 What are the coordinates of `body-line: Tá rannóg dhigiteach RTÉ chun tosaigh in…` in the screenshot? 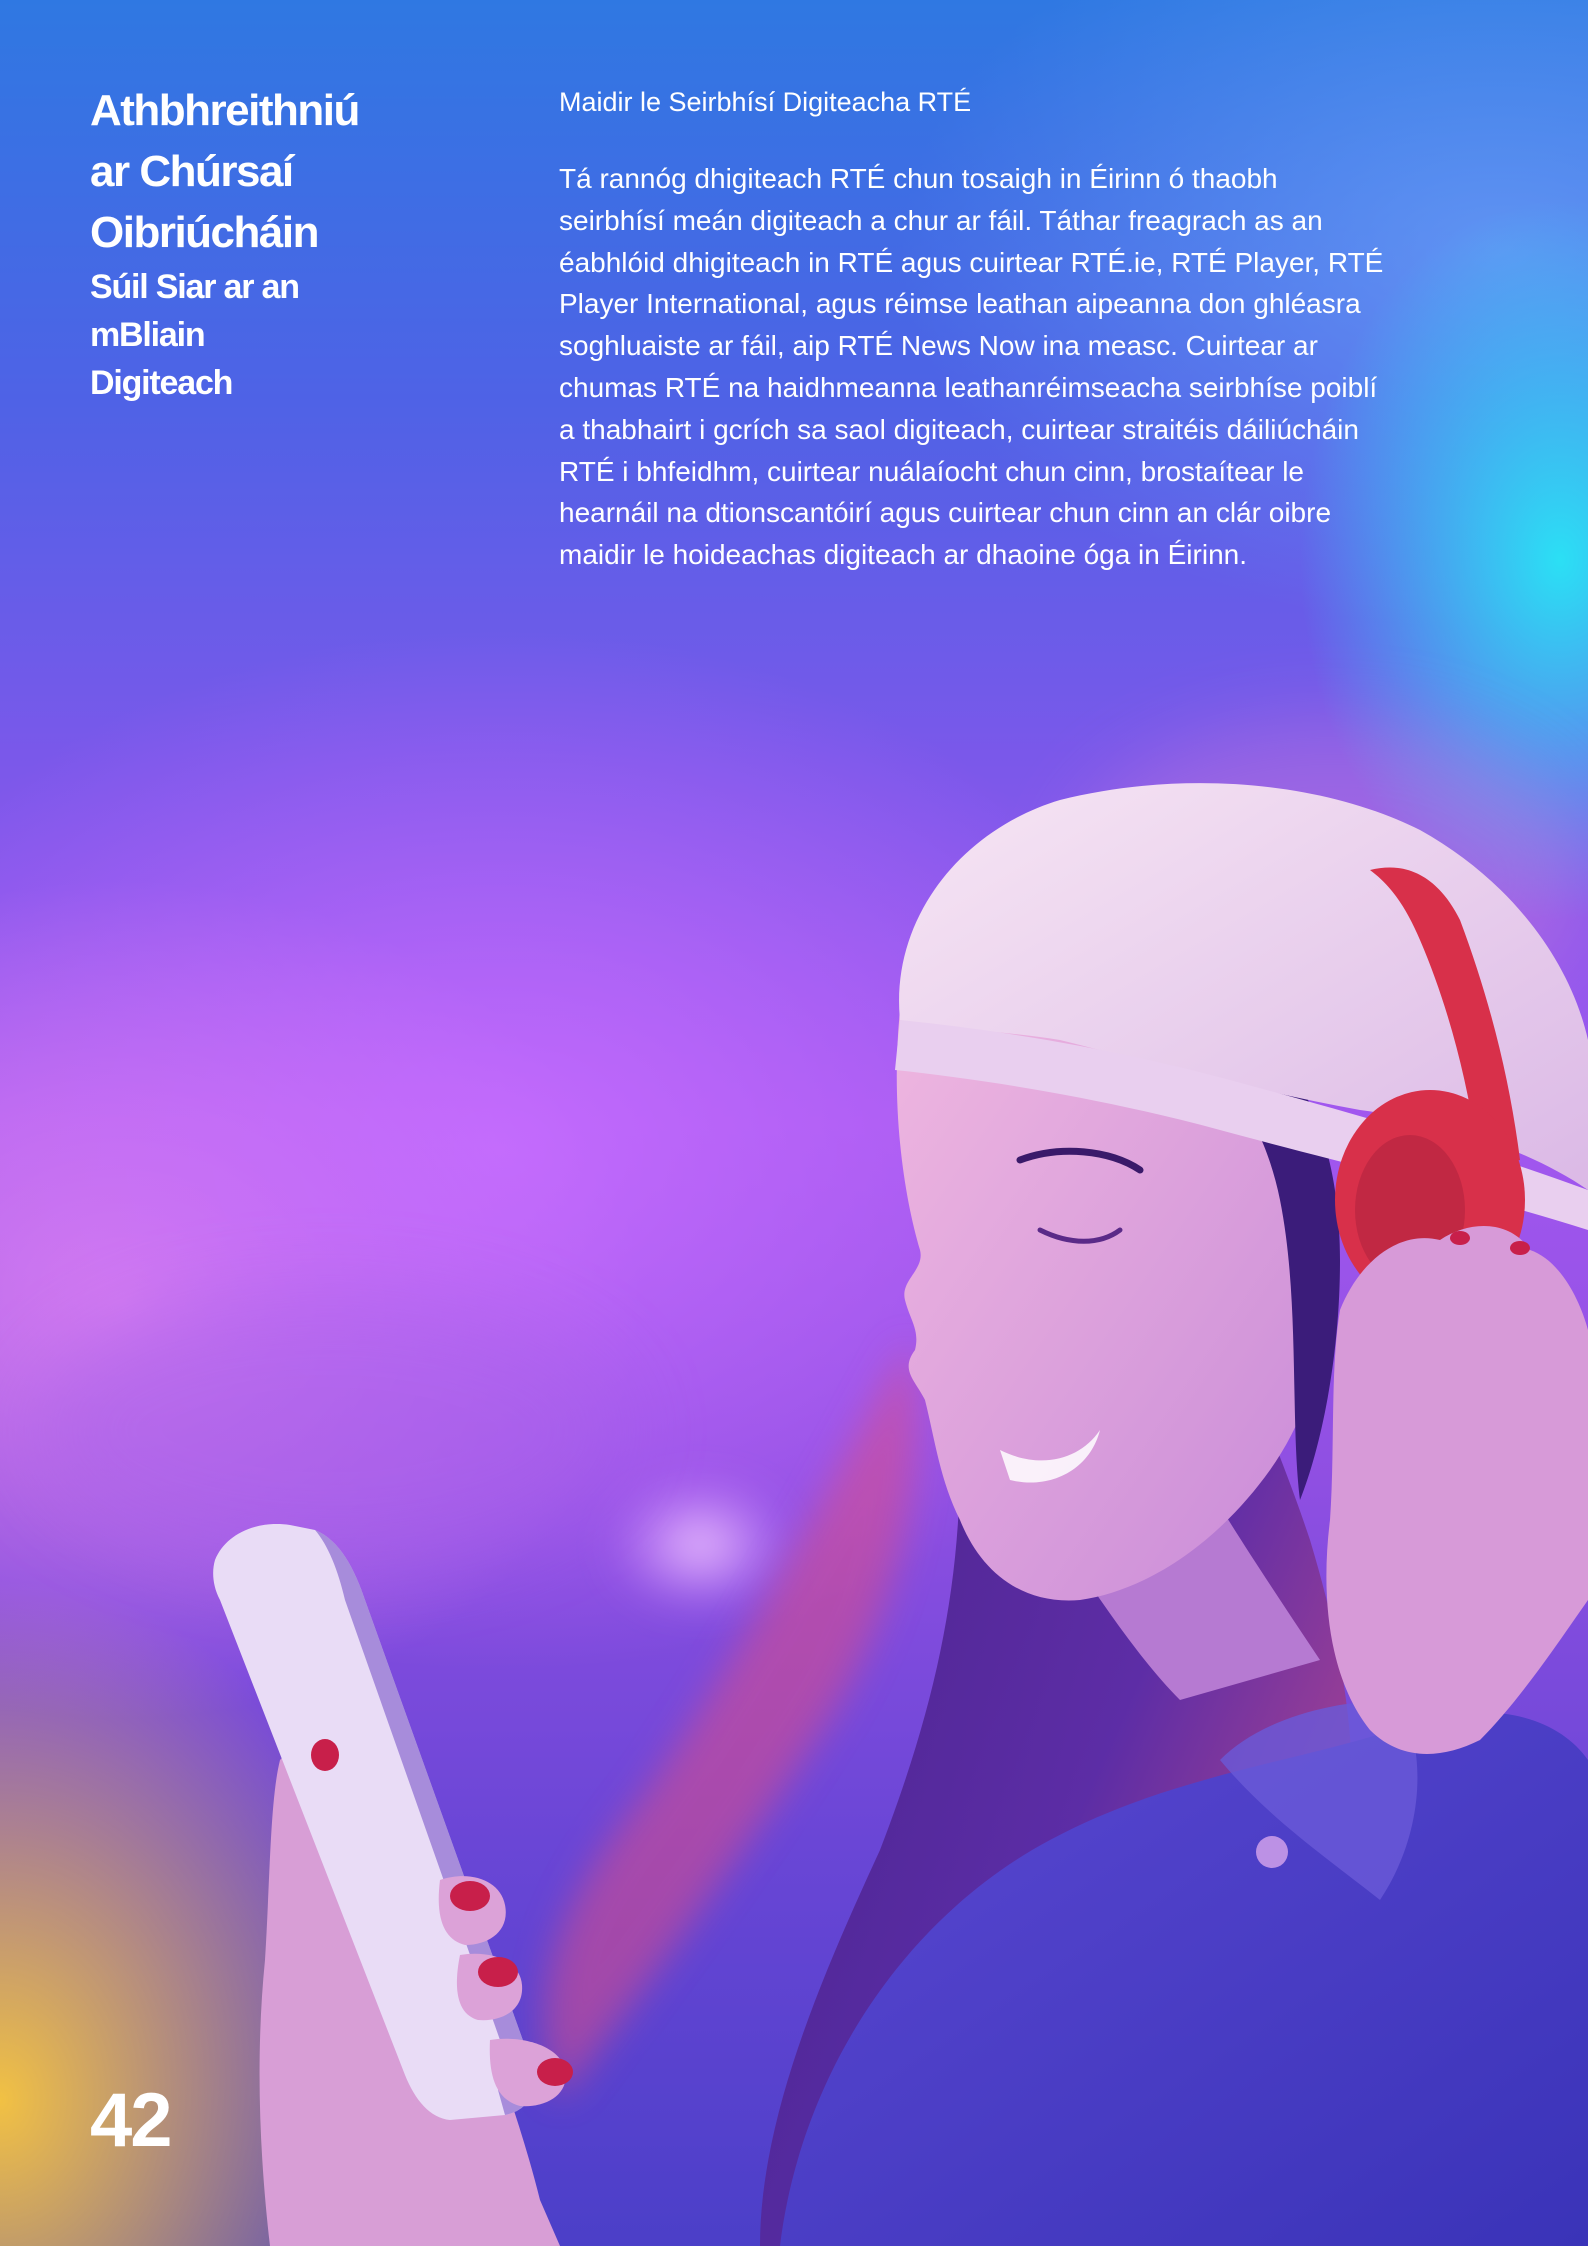 It's located at (918, 178).